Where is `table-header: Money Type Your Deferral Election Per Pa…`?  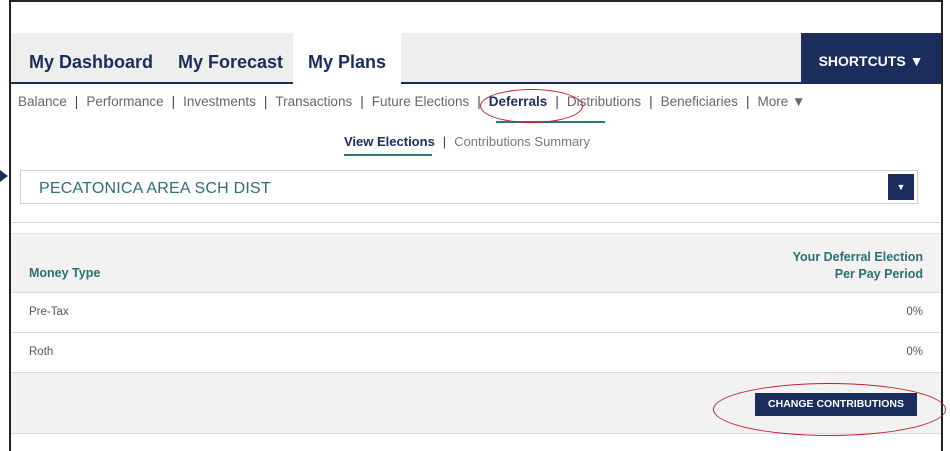
table-header: Money Type Your Deferral Election Per Pa… is located at coordinates (476, 263).